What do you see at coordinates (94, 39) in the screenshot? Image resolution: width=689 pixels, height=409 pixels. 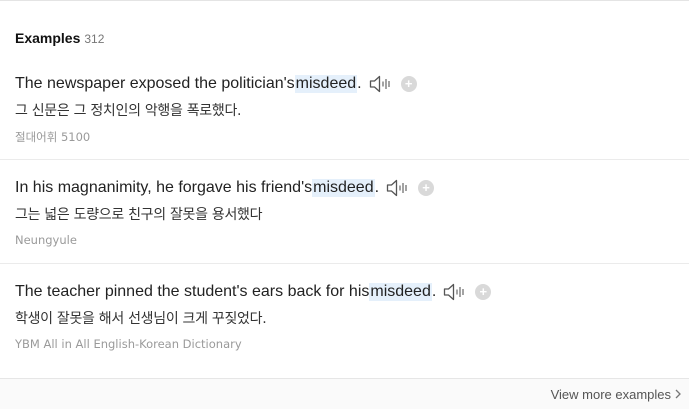 I see `example-count: 312` at bounding box center [94, 39].